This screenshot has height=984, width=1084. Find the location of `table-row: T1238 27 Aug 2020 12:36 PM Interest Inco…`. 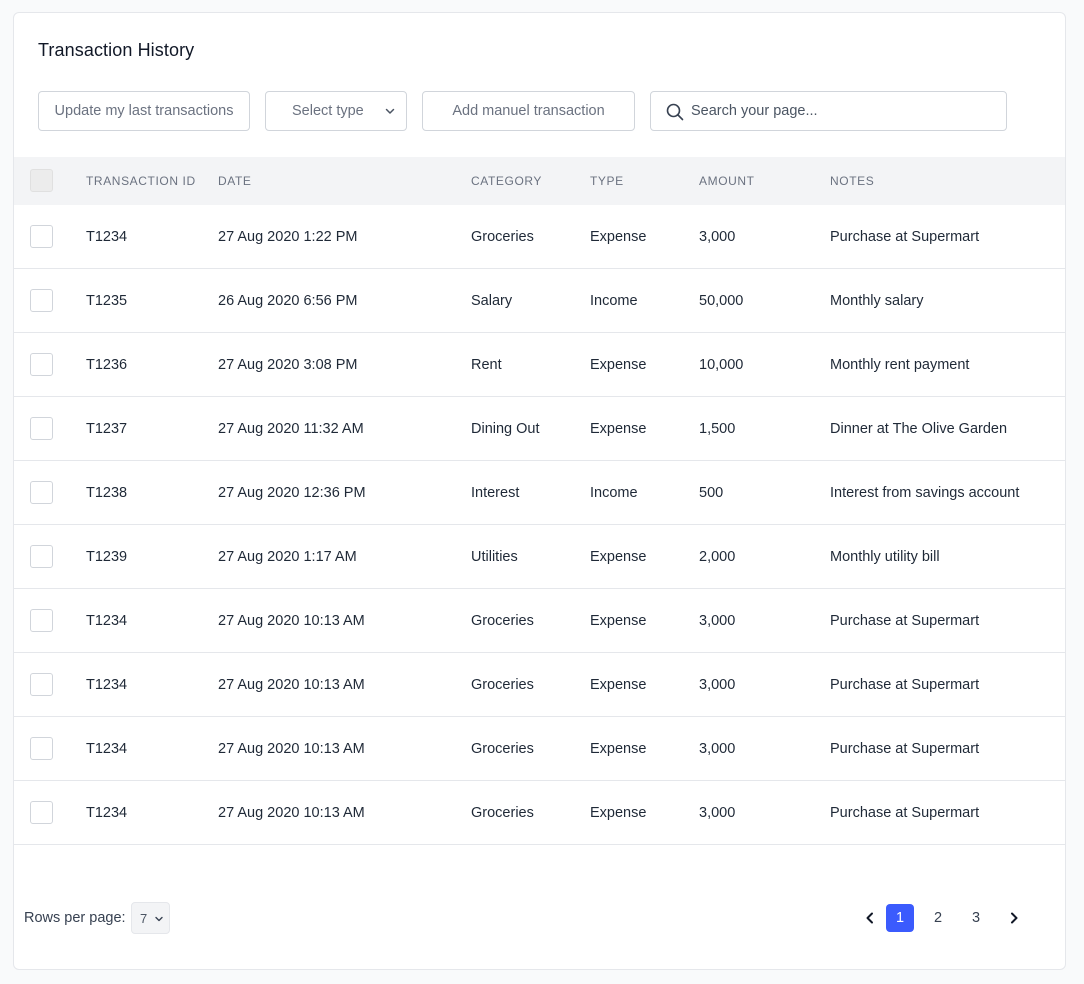

table-row: T1238 27 Aug 2020 12:36 PM Interest Inco… is located at coordinates (539, 493).